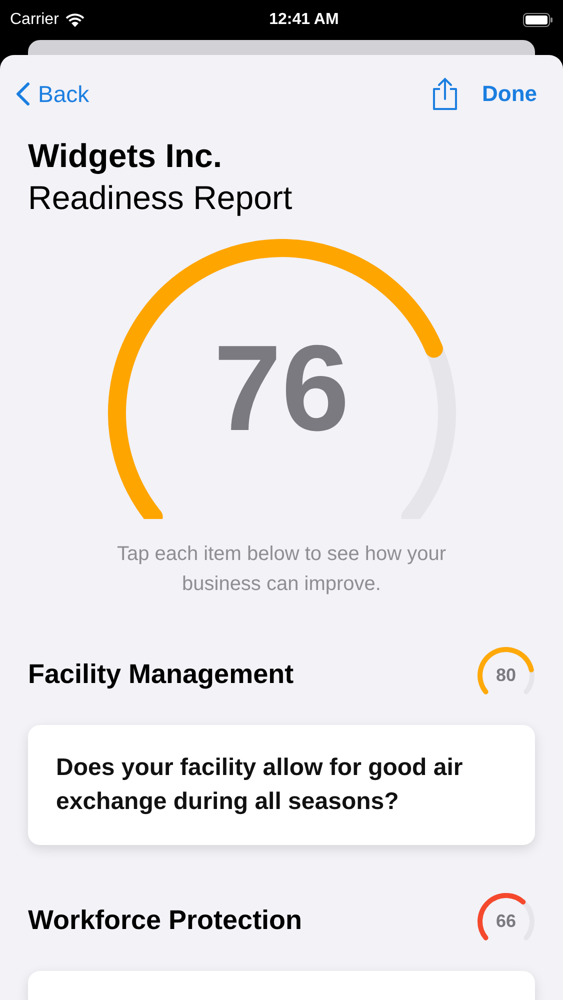 This screenshot has height=1000, width=563. I want to click on clock-time: 12:41 AM, so click(304, 20).